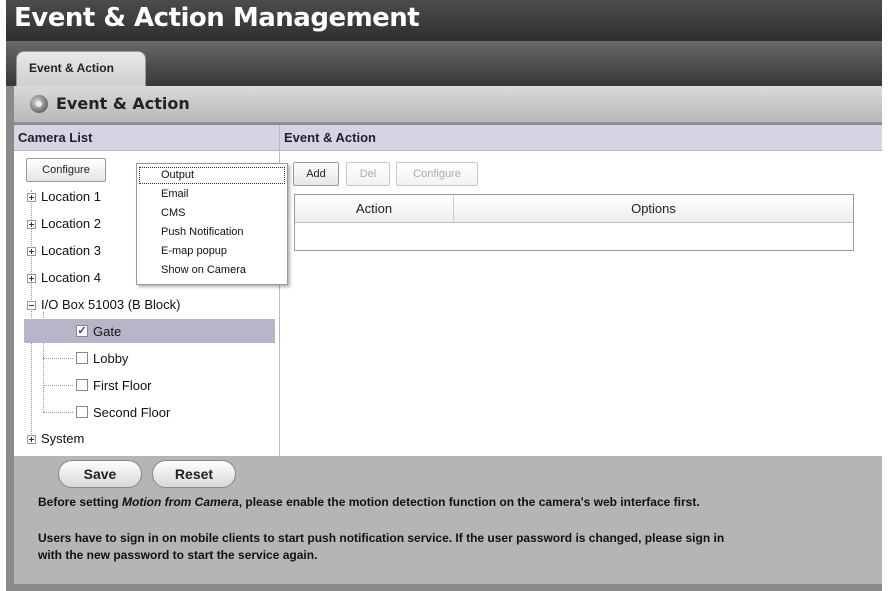 The height and width of the screenshot is (591, 888). I want to click on menu-item-cms: CMS, so click(173, 213).